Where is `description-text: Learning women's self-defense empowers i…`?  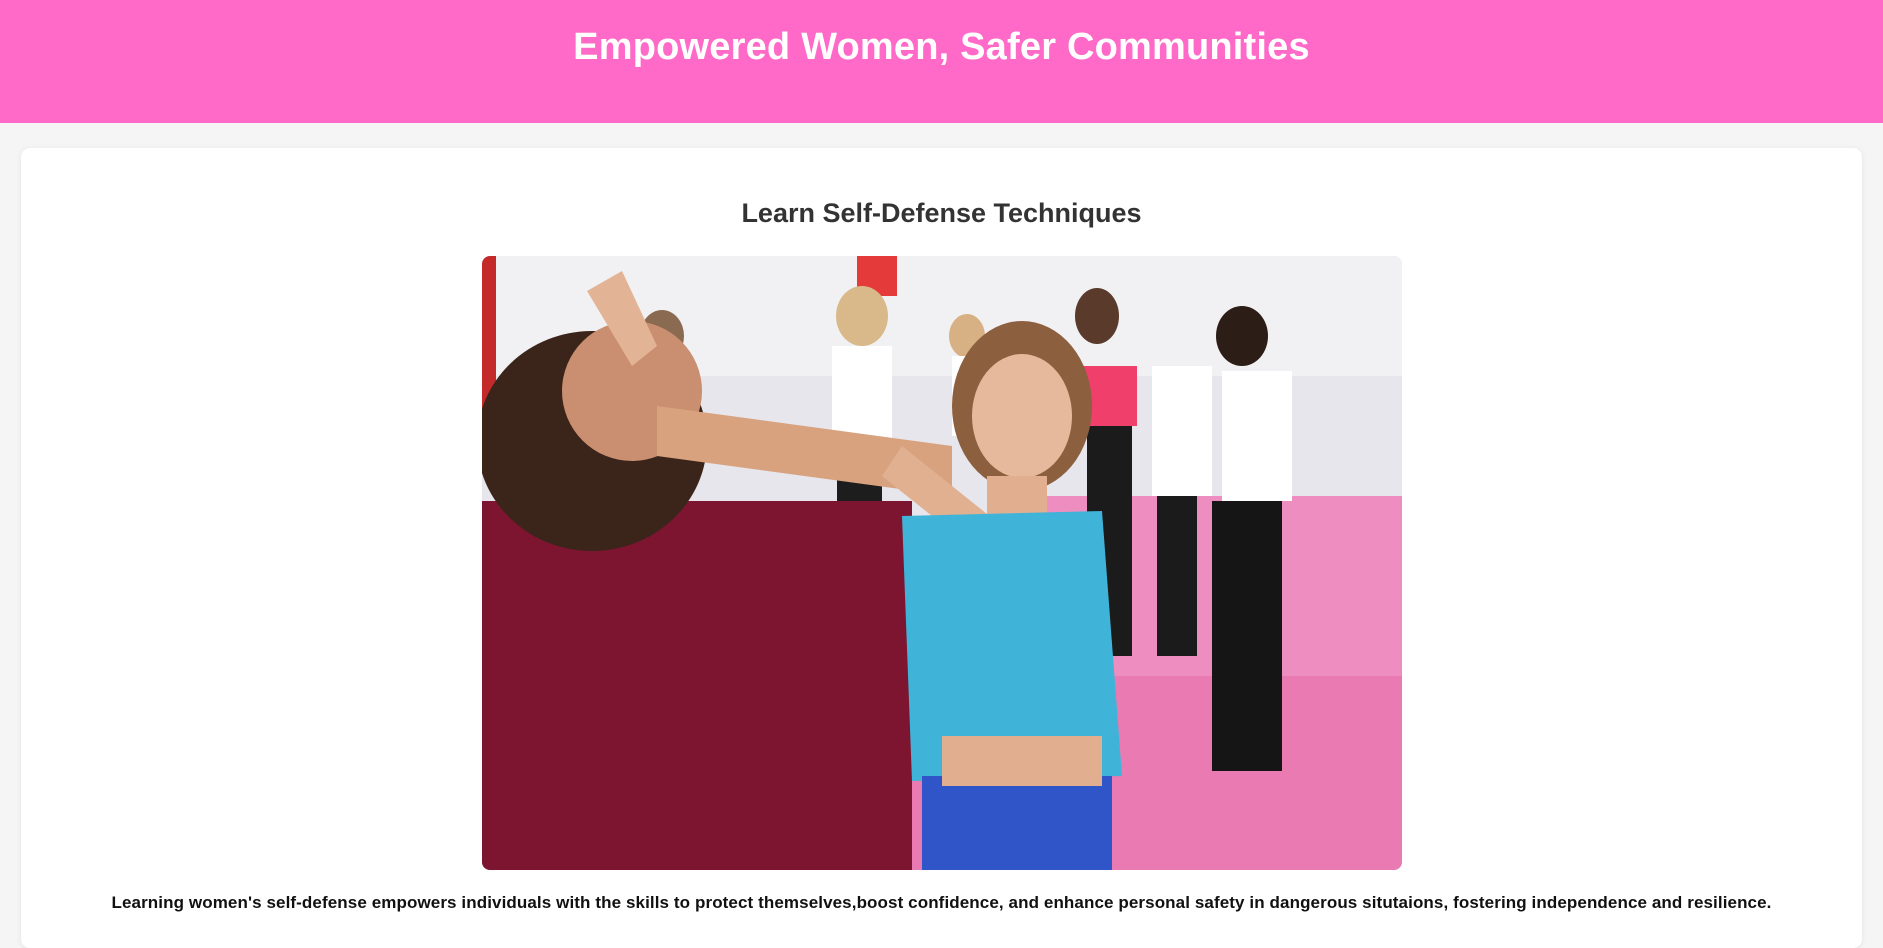 description-text: Learning women's self-defense empowers i… is located at coordinates (941, 902).